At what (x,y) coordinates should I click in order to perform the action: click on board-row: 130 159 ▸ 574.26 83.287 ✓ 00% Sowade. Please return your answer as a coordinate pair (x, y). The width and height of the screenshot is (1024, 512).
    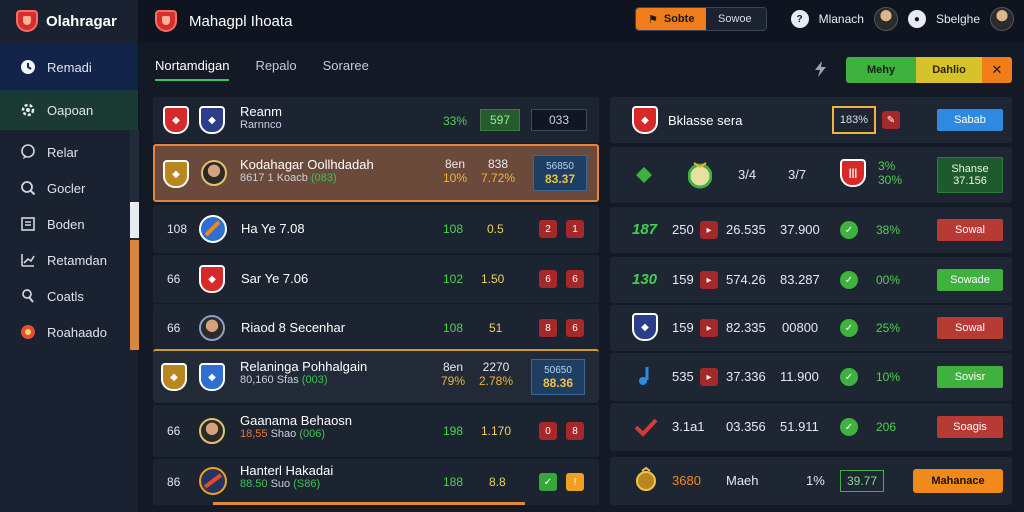
    Looking at the image, I should click on (811, 280).